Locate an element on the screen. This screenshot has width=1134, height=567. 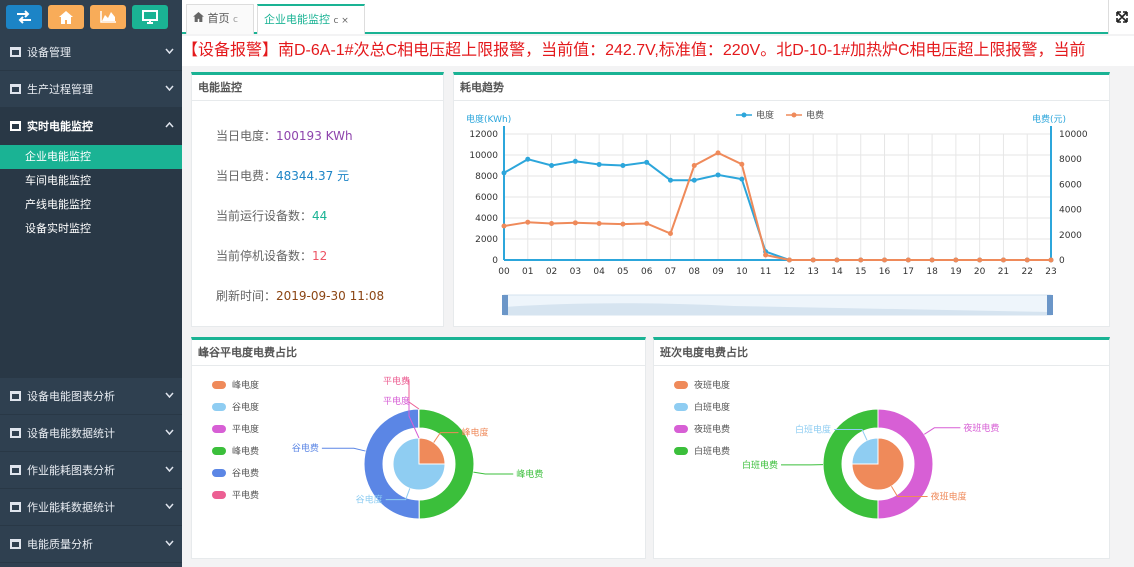
pie-slice is located at coordinates (432, 451).